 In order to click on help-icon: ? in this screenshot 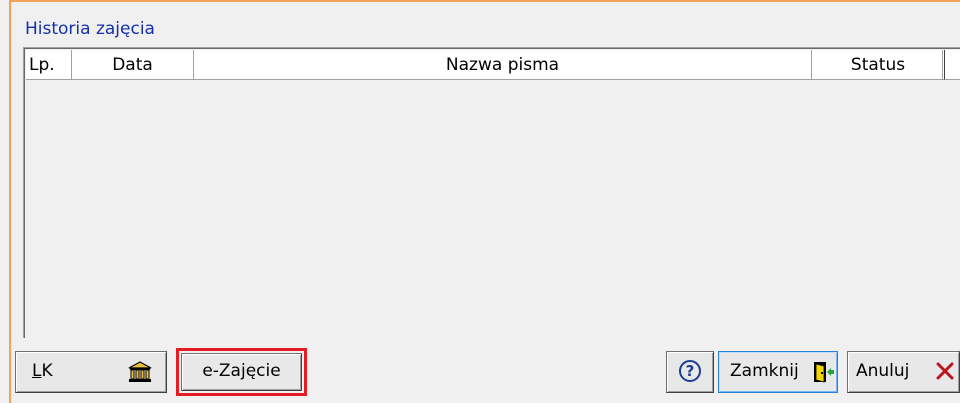, I will do `click(690, 371)`.